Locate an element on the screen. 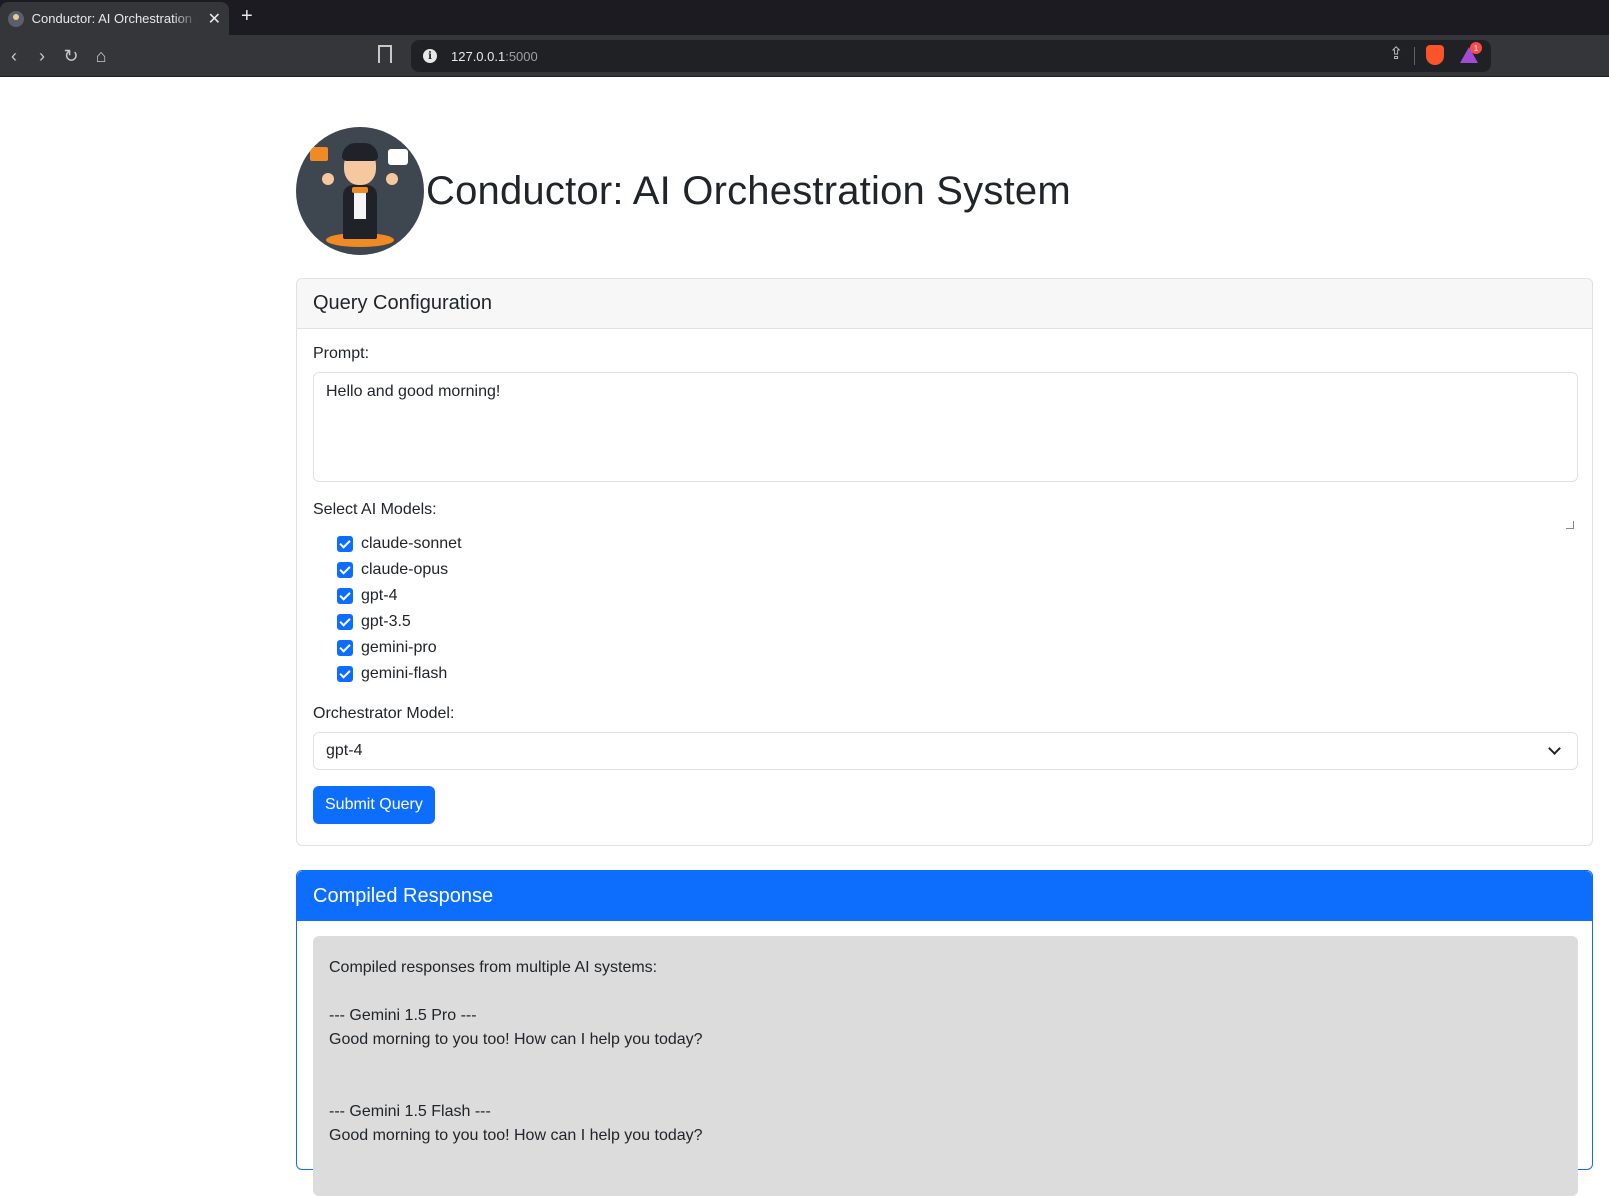 The height and width of the screenshot is (1196, 1609). conductor-logo is located at coordinates (360, 191).